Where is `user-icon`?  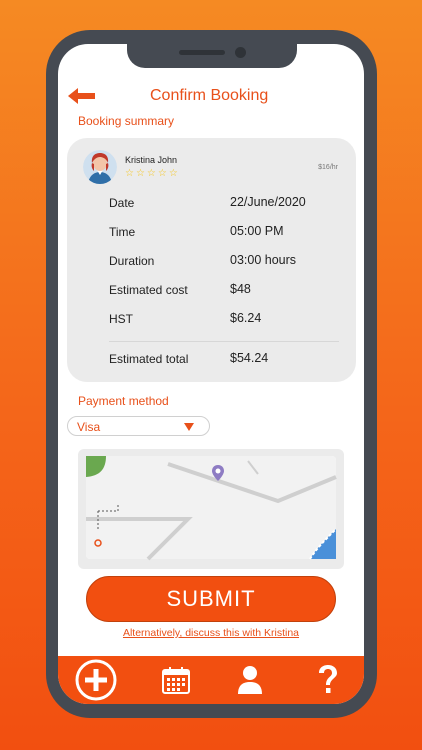
user-icon is located at coordinates (250, 680).